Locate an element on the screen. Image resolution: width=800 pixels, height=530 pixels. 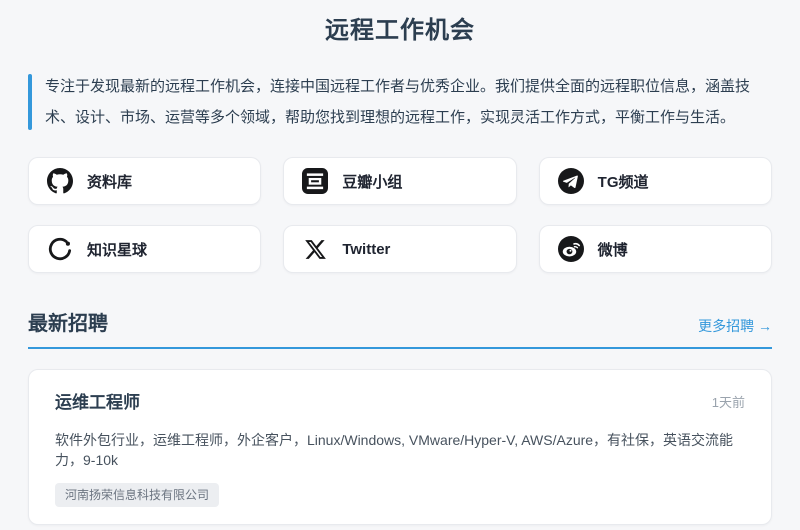
link-card-zhishixingqiu: 知识星球 is located at coordinates (145, 249).